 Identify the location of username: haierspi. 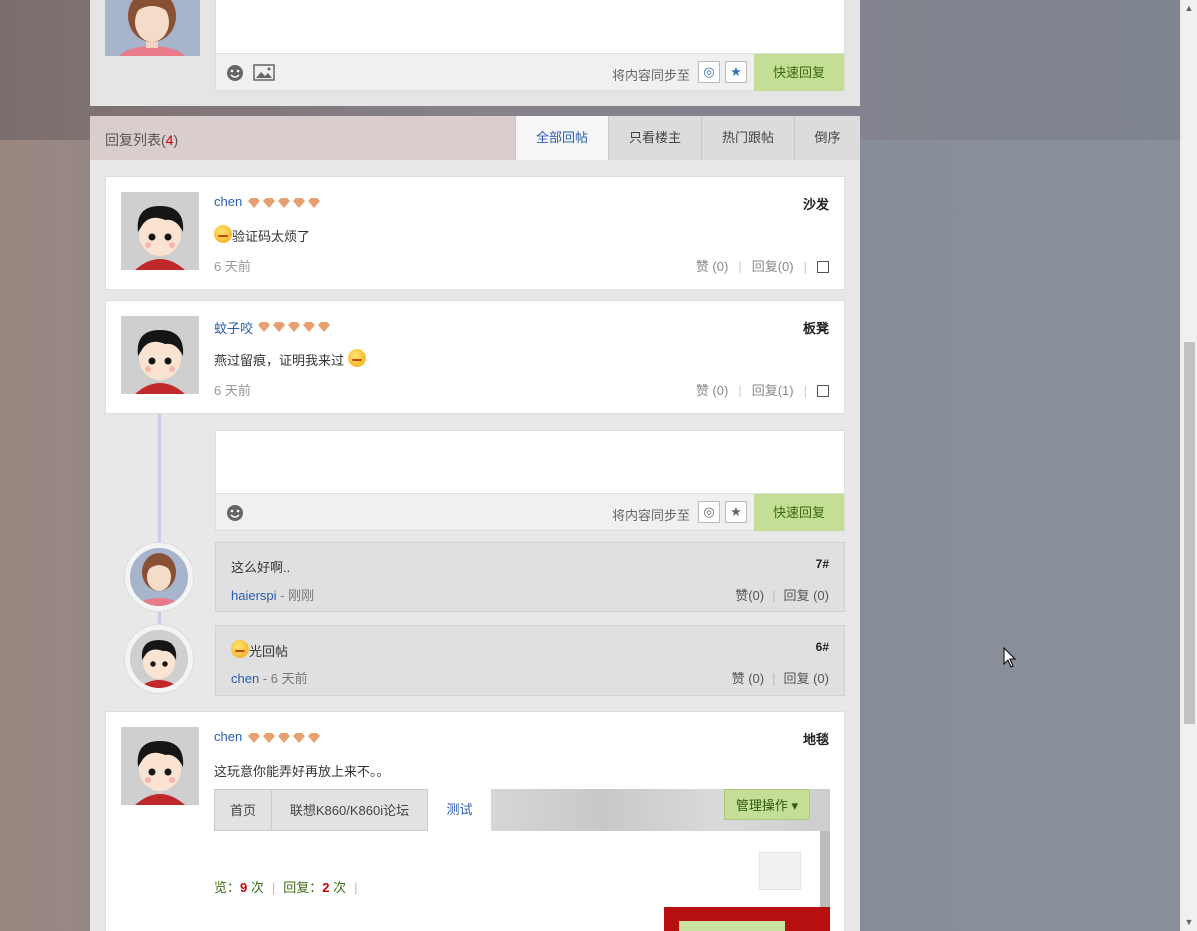
(254, 595).